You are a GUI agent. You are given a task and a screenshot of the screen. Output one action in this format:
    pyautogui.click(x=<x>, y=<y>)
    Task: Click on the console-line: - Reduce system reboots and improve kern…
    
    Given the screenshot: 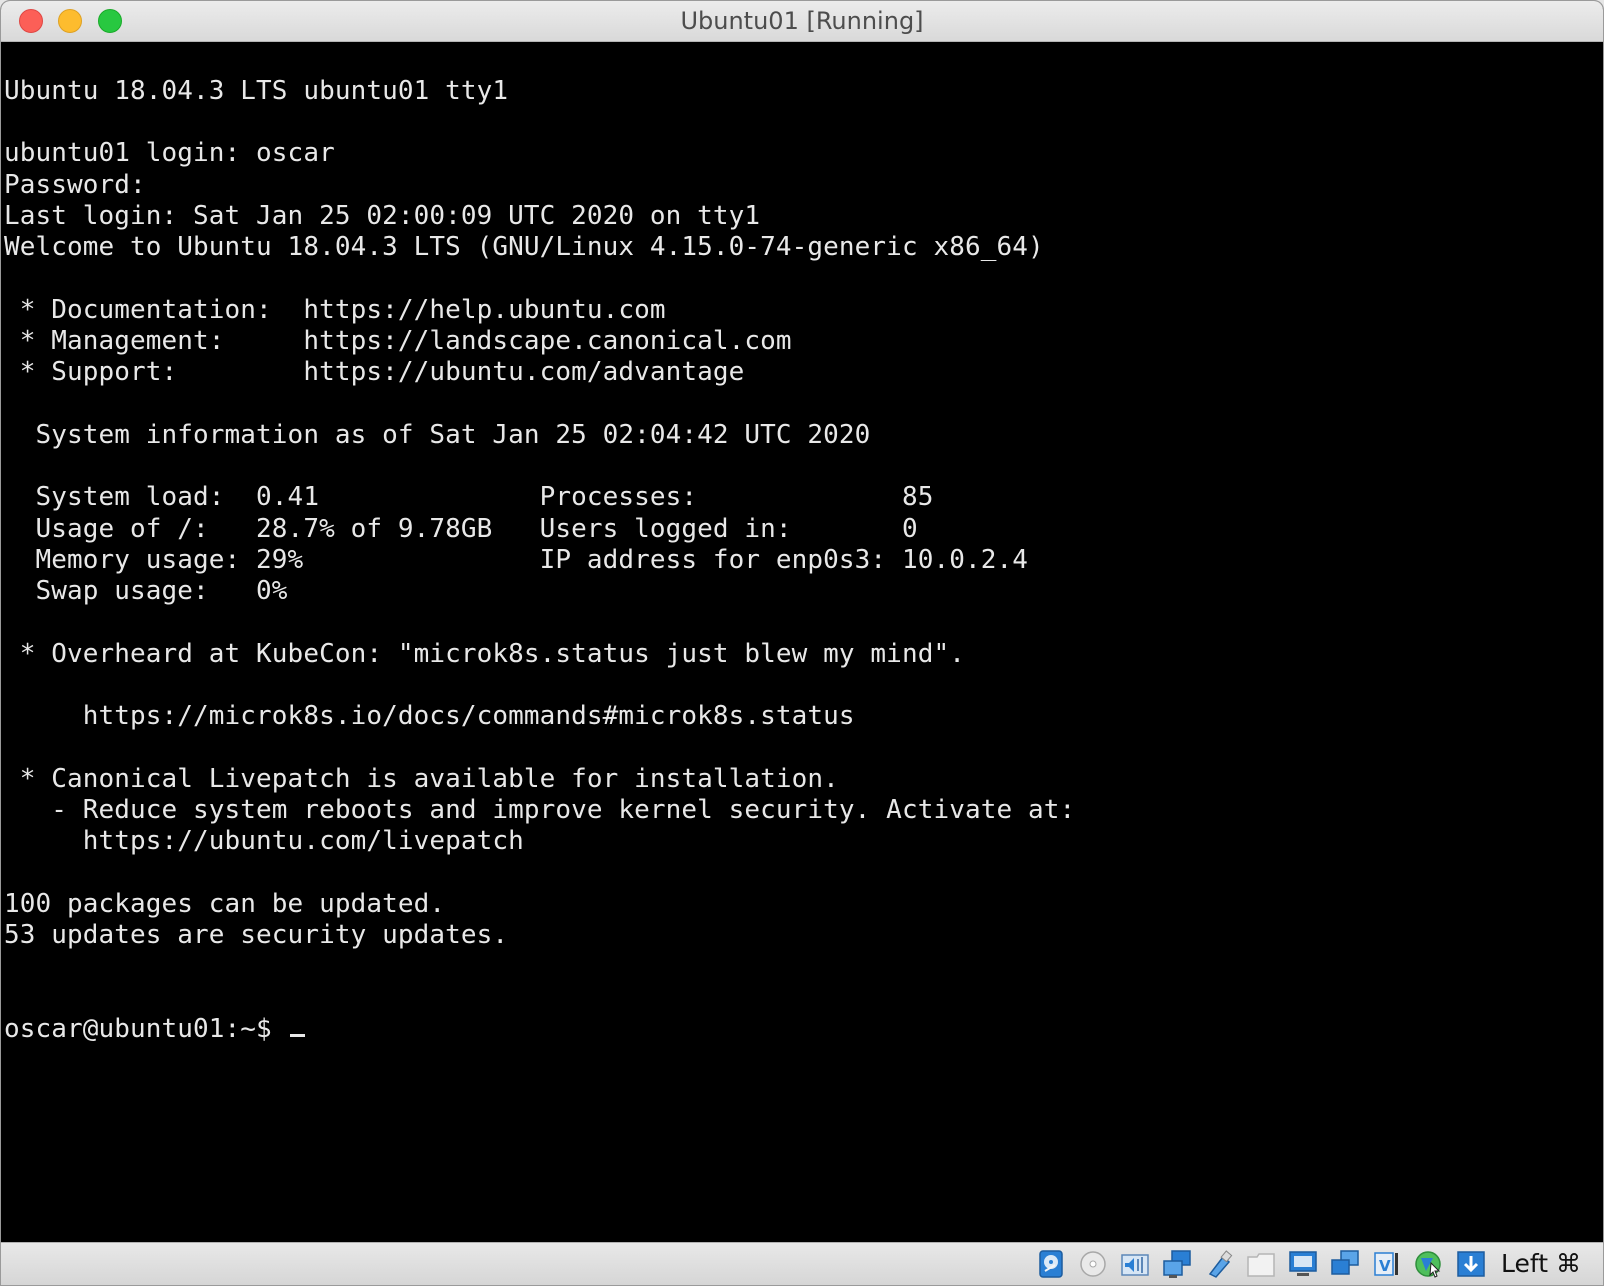 What is the action you would take?
    pyautogui.click(x=540, y=810)
    